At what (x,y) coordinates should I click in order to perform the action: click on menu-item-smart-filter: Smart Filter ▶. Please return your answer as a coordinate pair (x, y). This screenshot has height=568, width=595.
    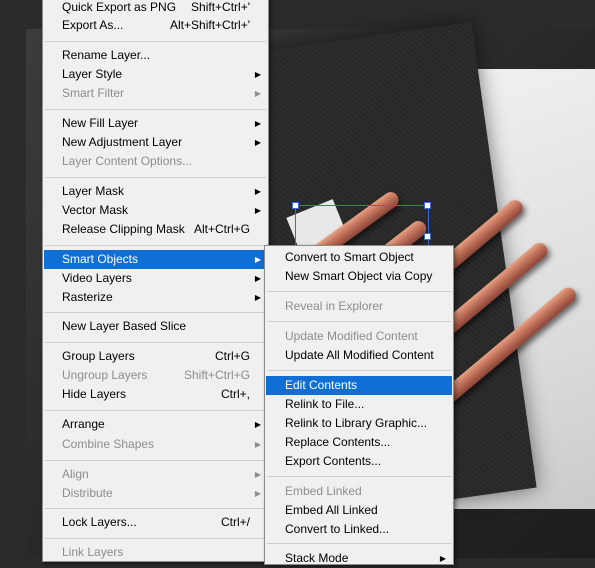
    Looking at the image, I should click on (155, 93).